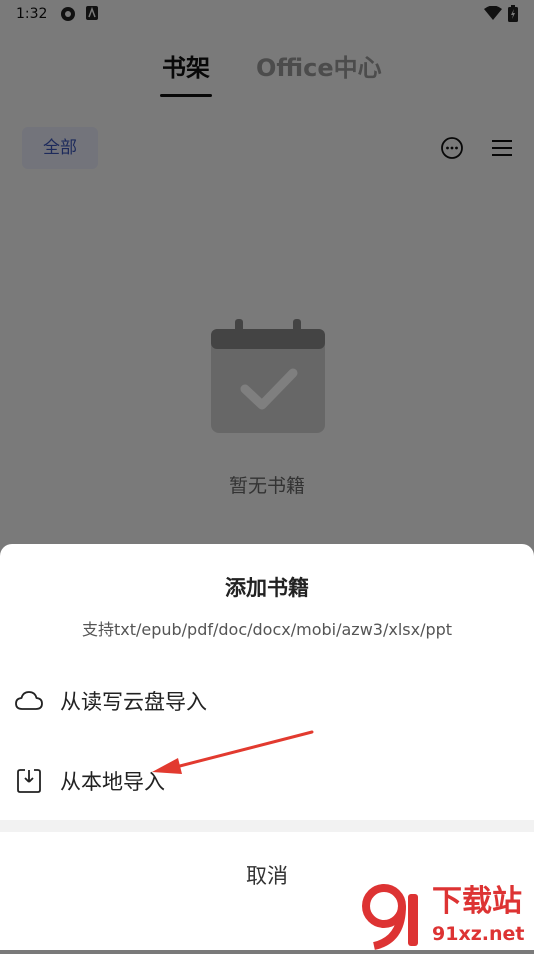 The height and width of the screenshot is (954, 534). What do you see at coordinates (133, 702) in the screenshot?
I see `import-from-cloud-label: 从读写云盘导入` at bounding box center [133, 702].